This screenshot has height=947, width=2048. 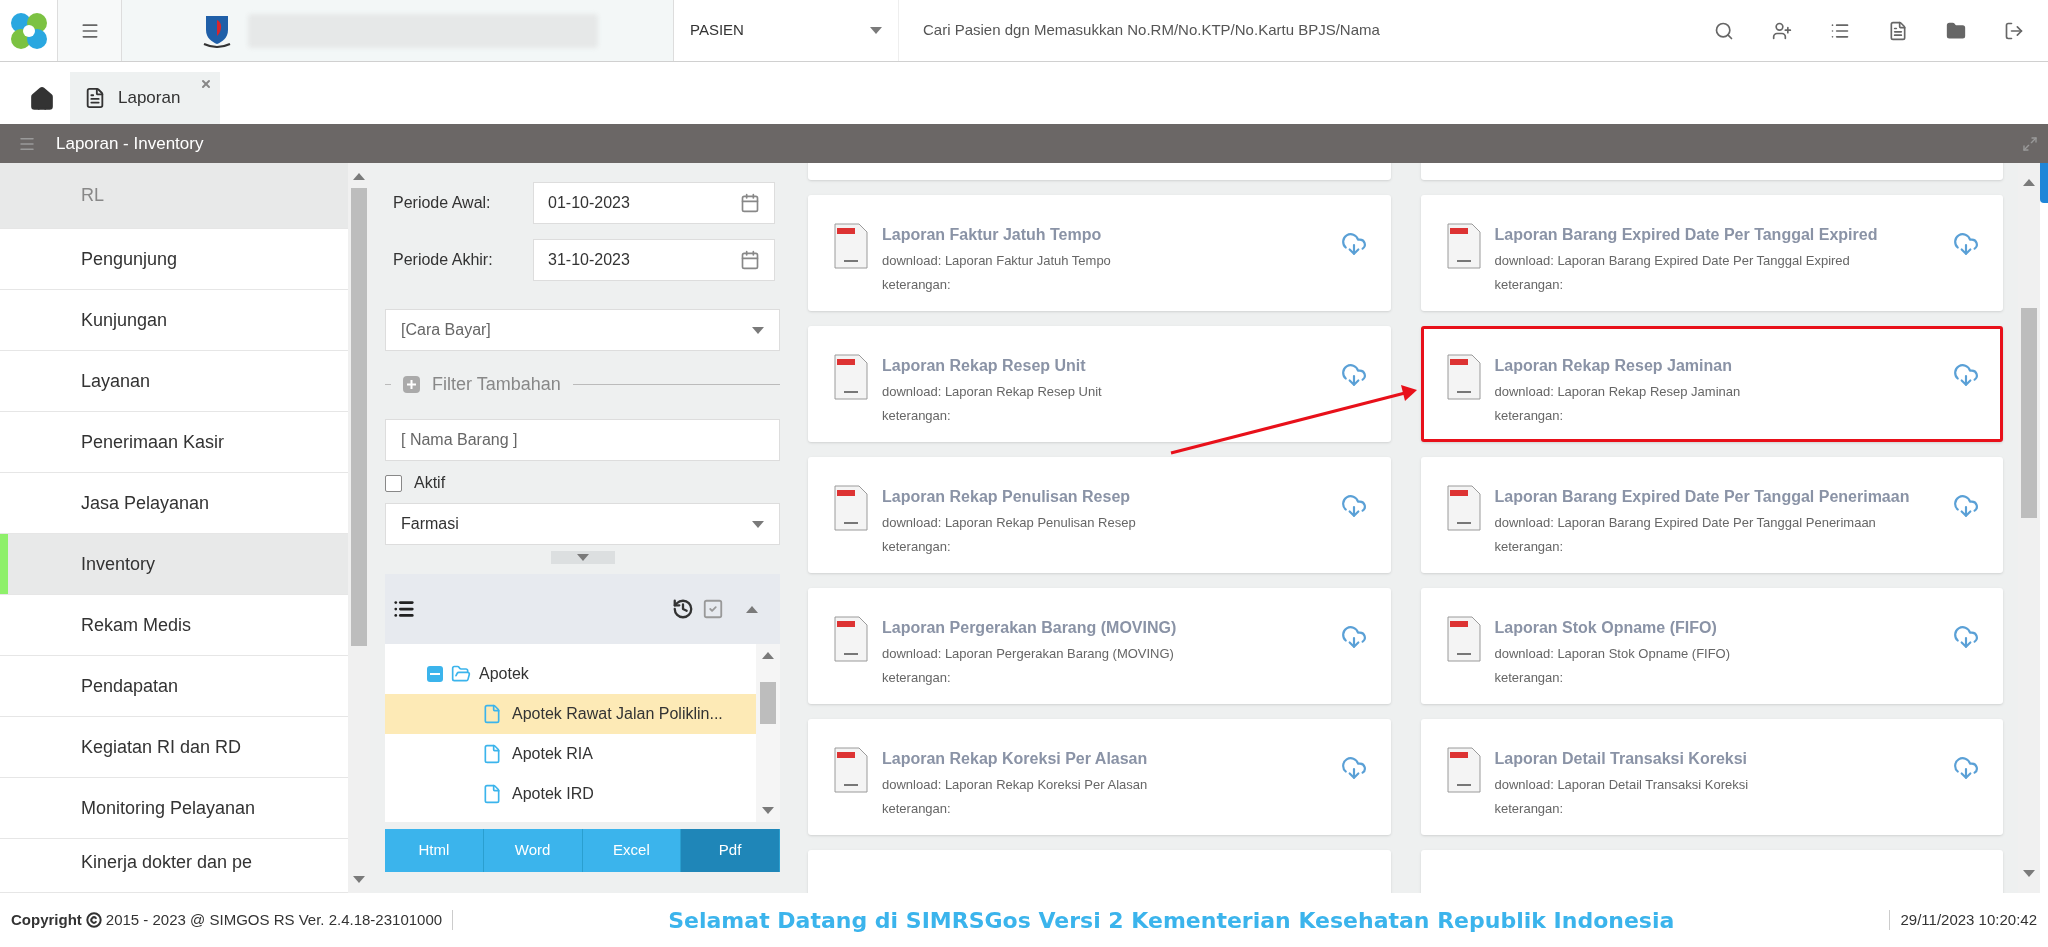 What do you see at coordinates (997, 261) in the screenshot?
I see `report-download-text: download: Laporan Faktur Jatuh Tempo` at bounding box center [997, 261].